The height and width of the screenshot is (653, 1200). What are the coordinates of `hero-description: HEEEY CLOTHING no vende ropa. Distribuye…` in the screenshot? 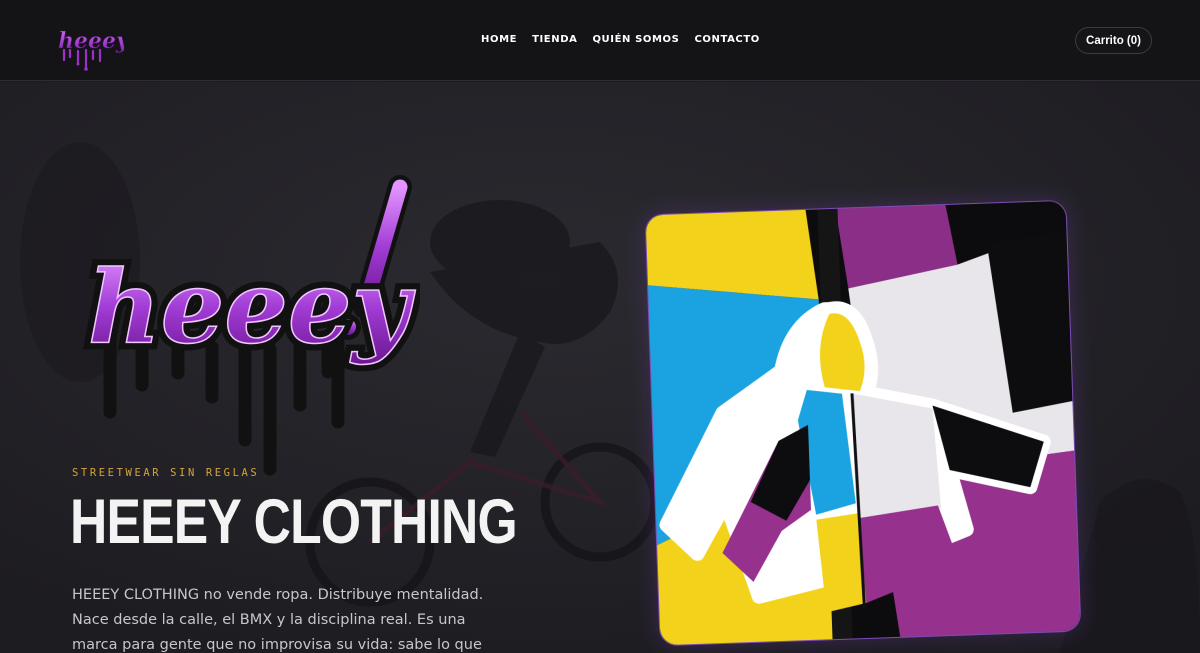 It's located at (278, 620).